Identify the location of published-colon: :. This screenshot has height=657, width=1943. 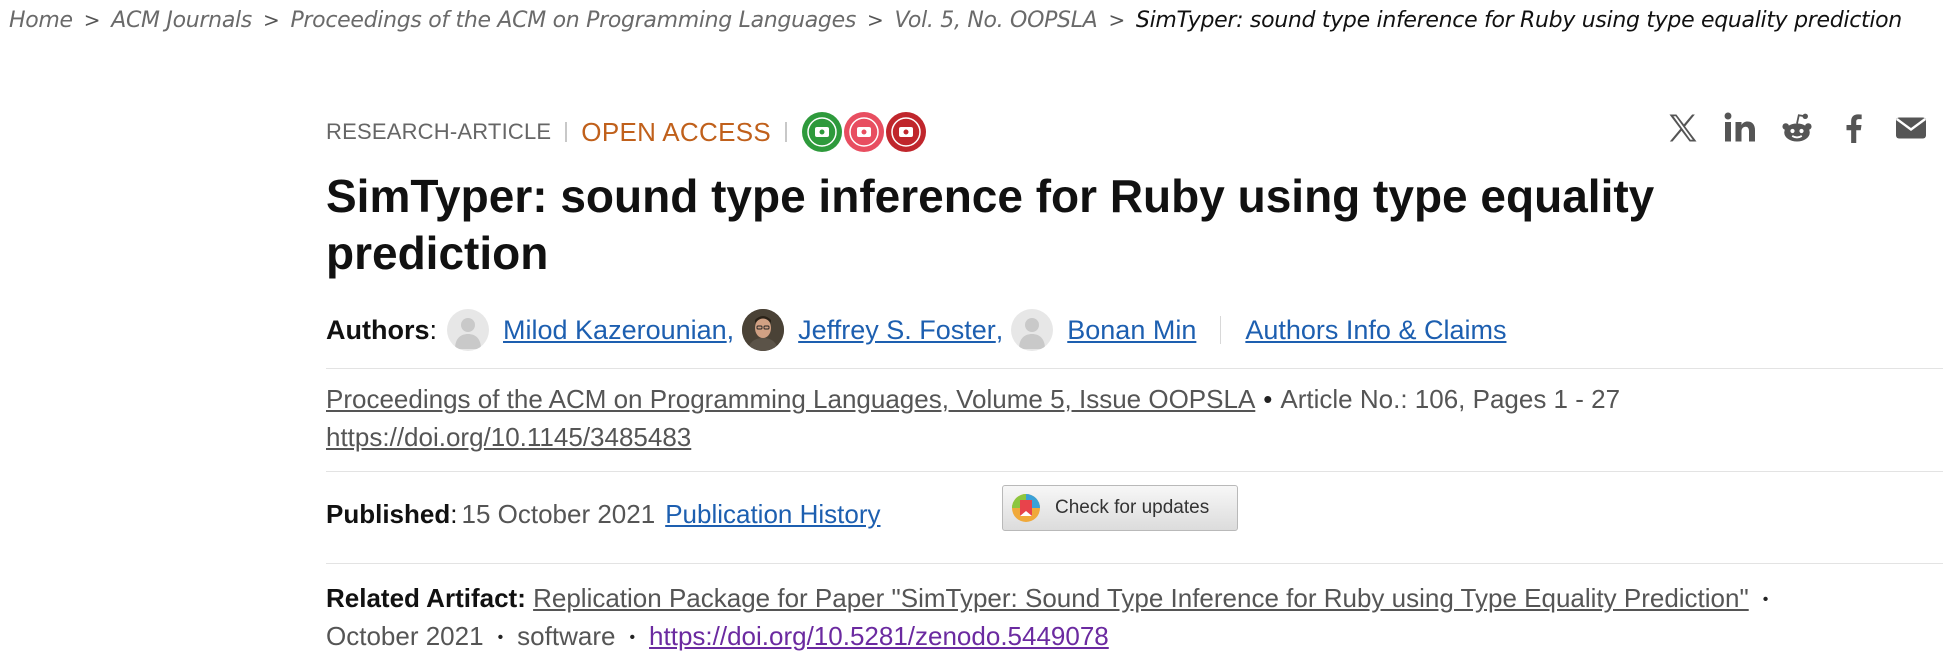
(454, 513).